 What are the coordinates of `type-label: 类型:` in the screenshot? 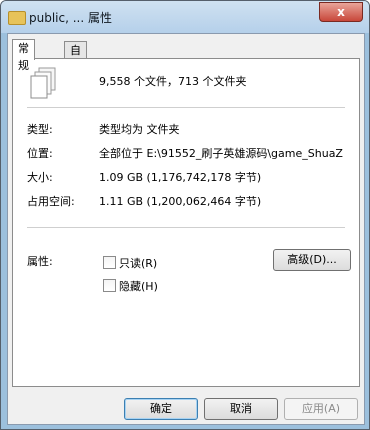 It's located at (40, 129).